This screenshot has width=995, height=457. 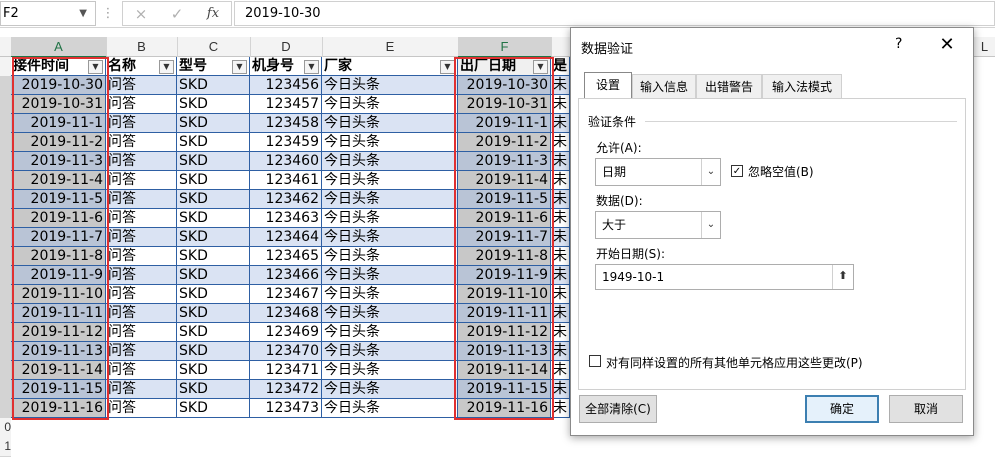 What do you see at coordinates (177, 14) in the screenshot?
I see `confirm-entry-icon: ✓` at bounding box center [177, 14].